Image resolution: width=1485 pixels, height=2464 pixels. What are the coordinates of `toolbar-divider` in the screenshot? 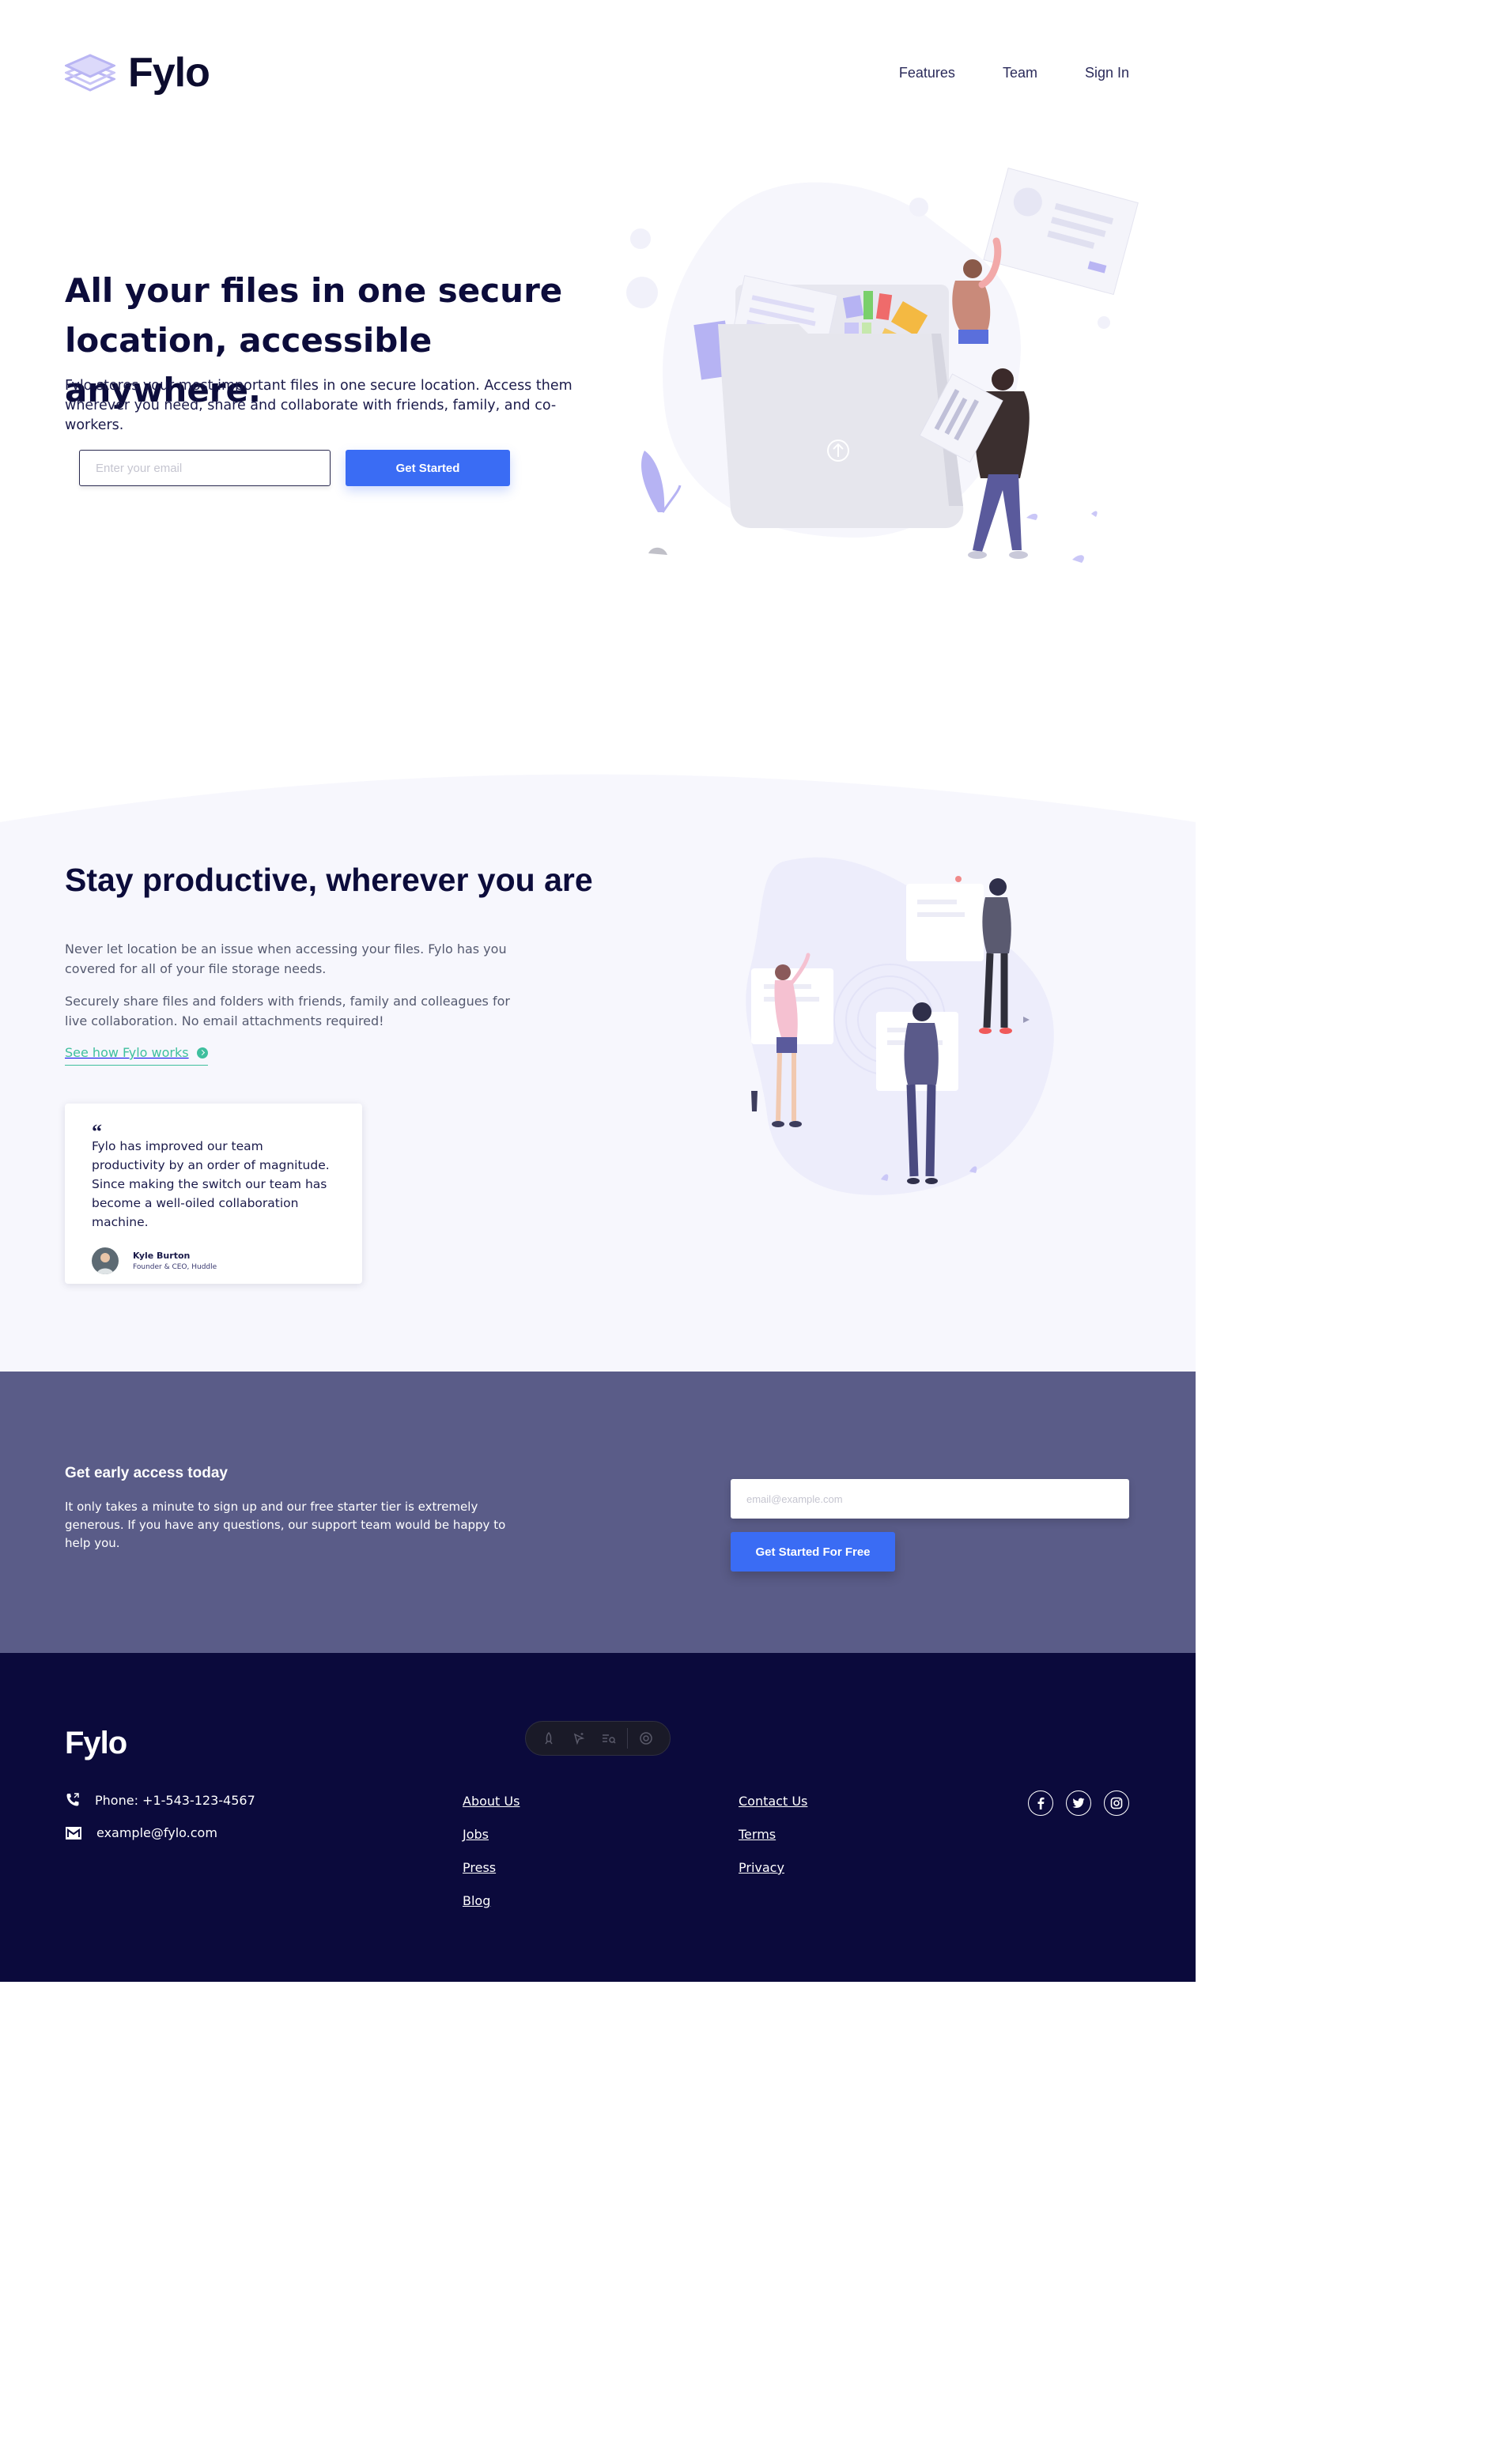 It's located at (627, 1739).